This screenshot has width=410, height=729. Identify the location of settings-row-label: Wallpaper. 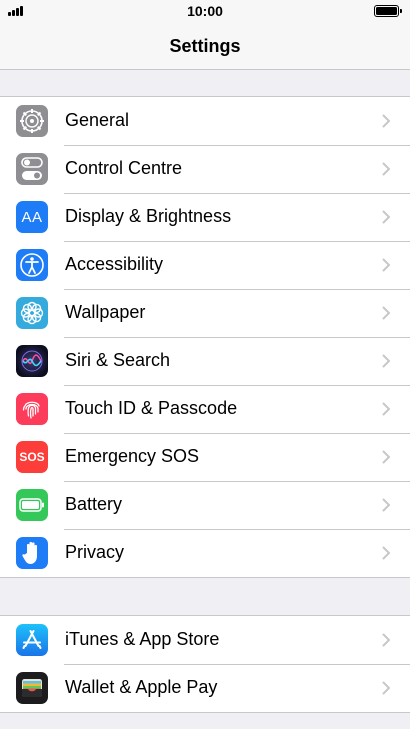
(105, 312).